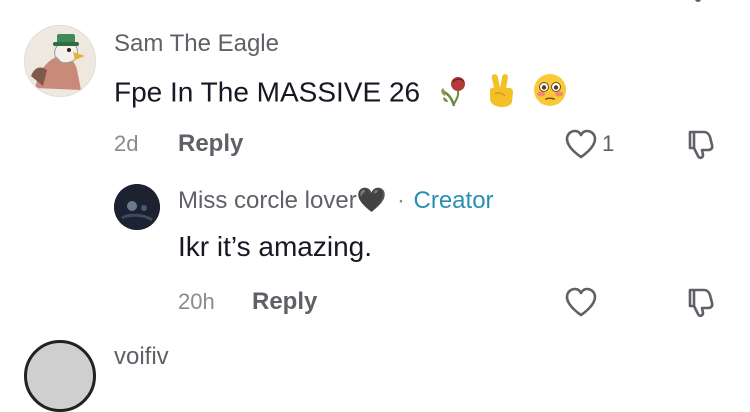 This screenshot has height=412, width=750. What do you see at coordinates (275, 246) in the screenshot?
I see `reply-text: Ikr it’s amazing.` at bounding box center [275, 246].